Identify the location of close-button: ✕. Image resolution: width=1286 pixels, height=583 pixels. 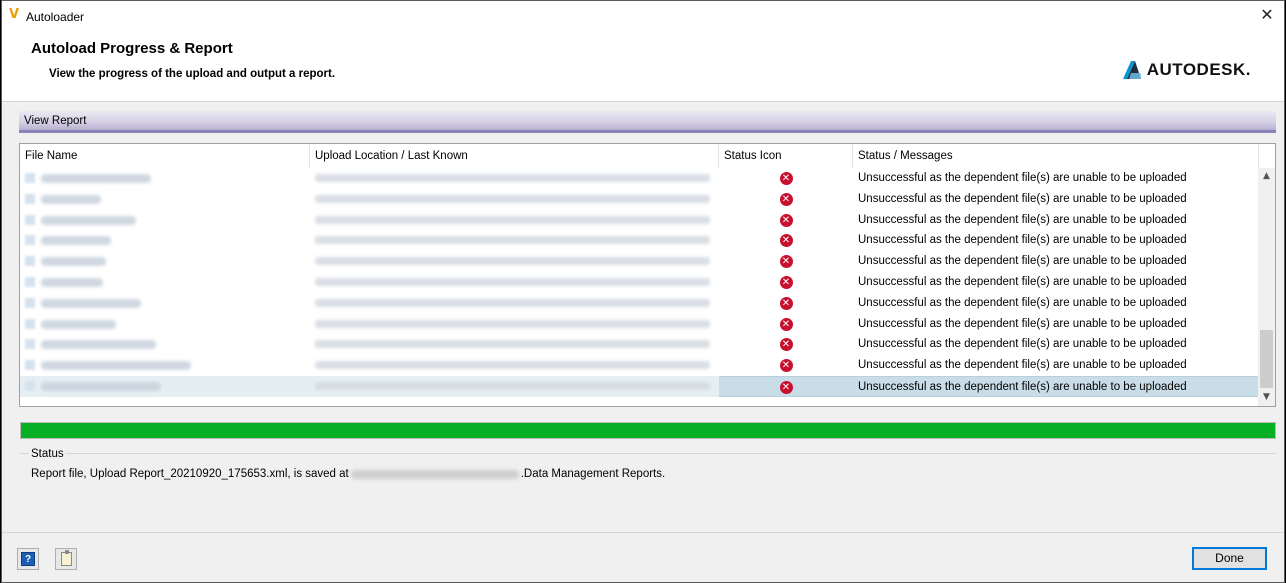
(1267, 15).